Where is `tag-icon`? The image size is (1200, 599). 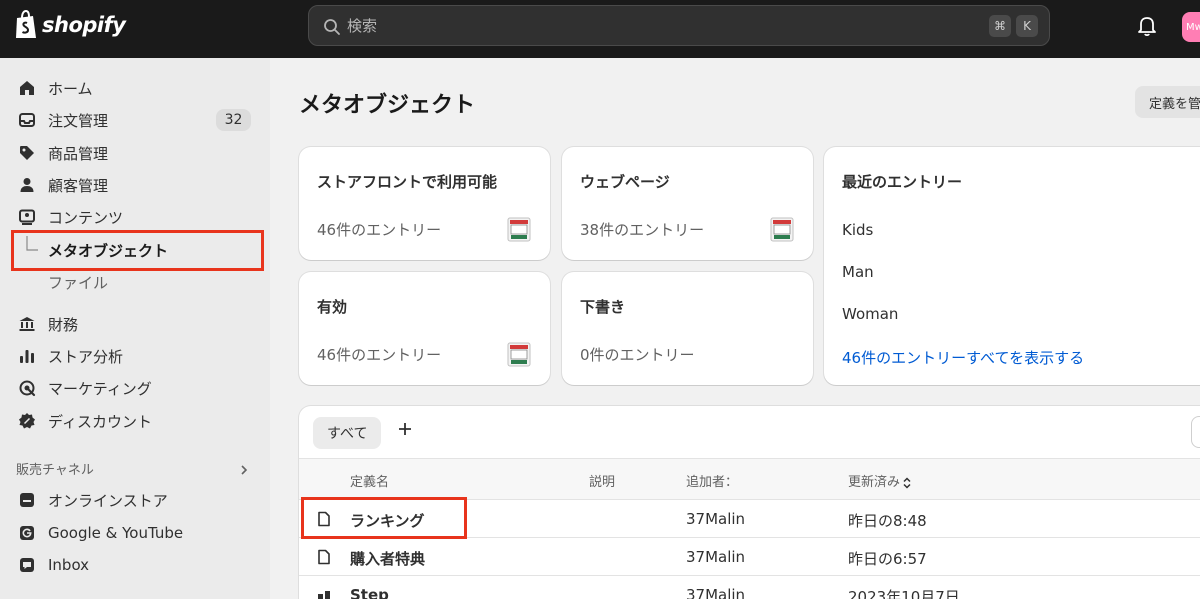 tag-icon is located at coordinates (27, 153).